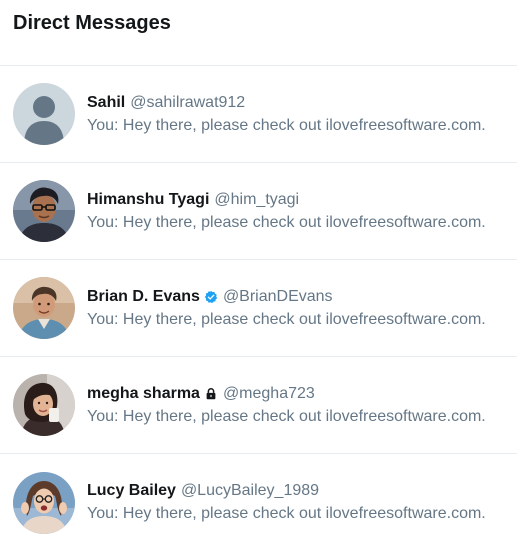 The image size is (517, 551). I want to click on user-handle: @BrianDEvans, so click(278, 297).